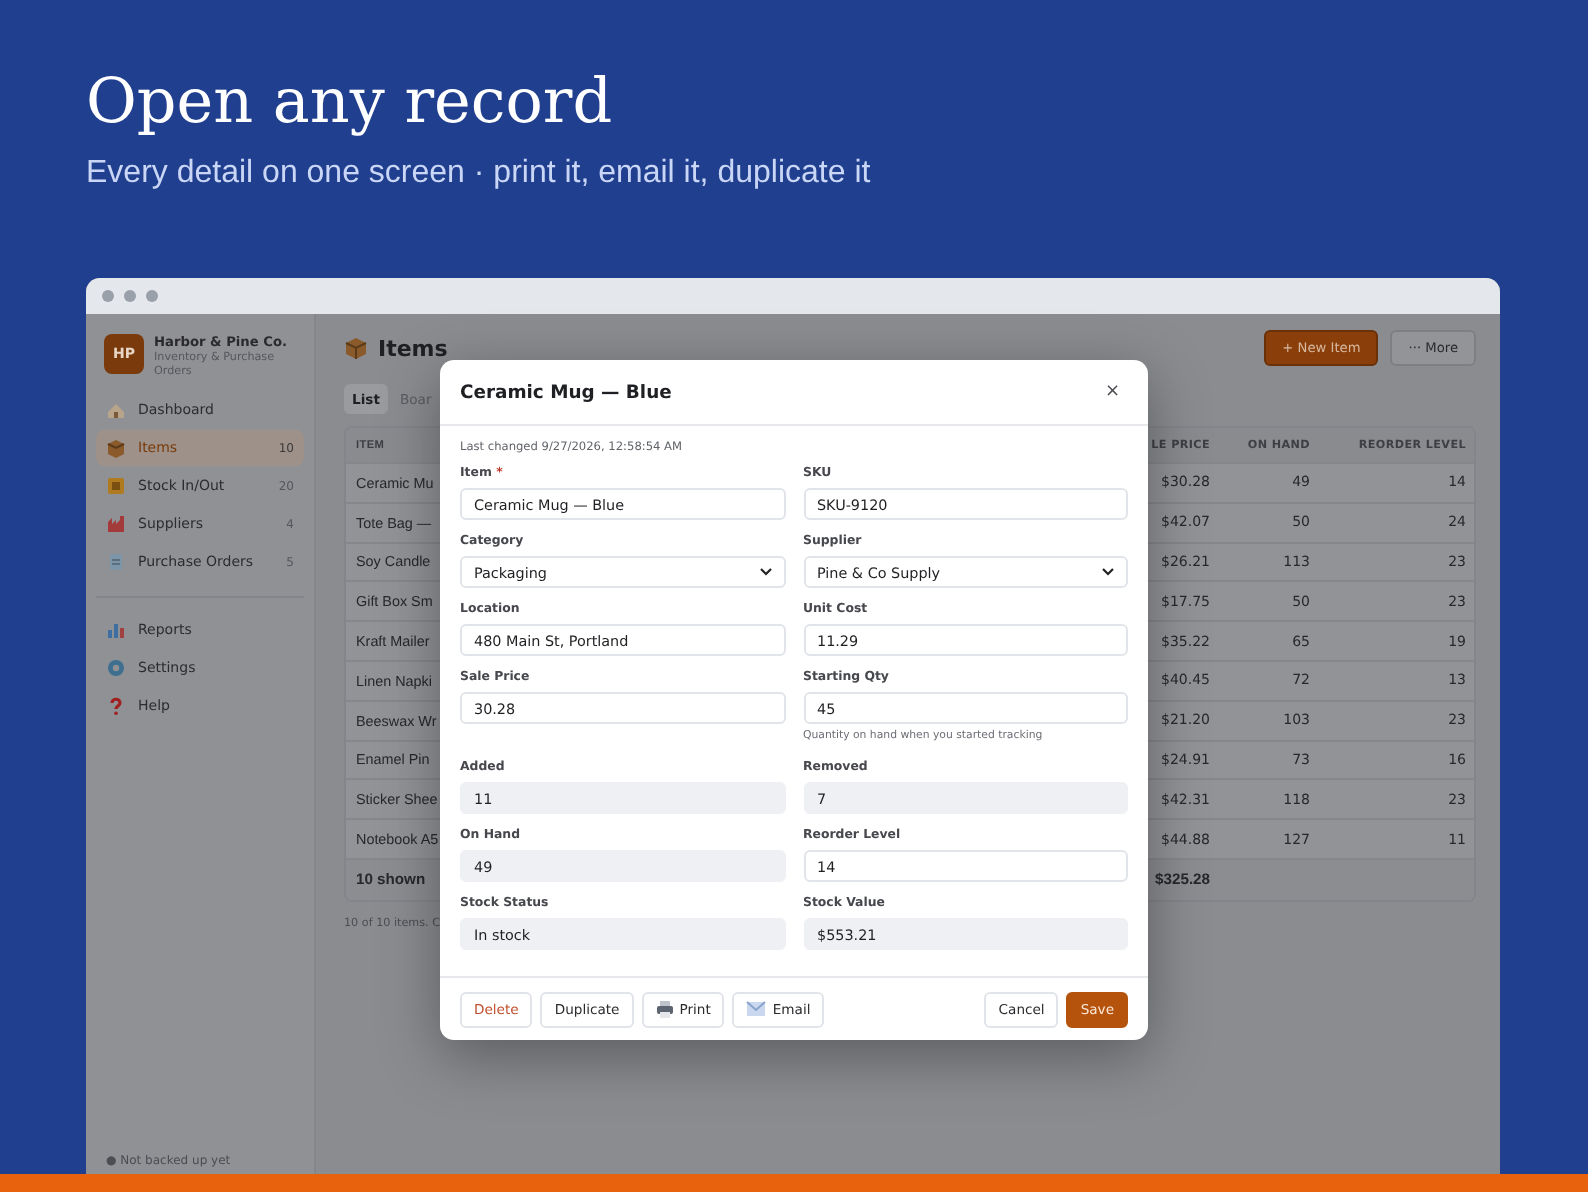 The image size is (1588, 1192). Describe the element at coordinates (116, 562) in the screenshot. I see `document-icon` at that location.